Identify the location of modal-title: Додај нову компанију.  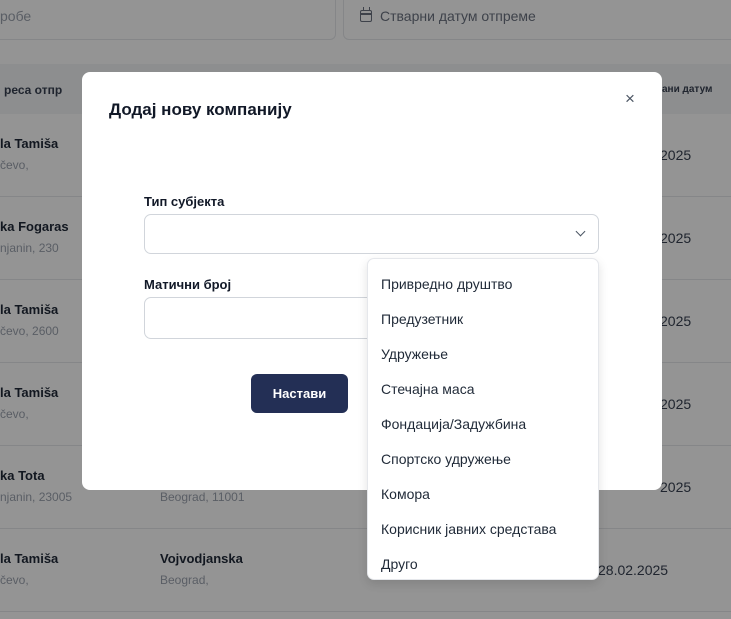
(200, 109).